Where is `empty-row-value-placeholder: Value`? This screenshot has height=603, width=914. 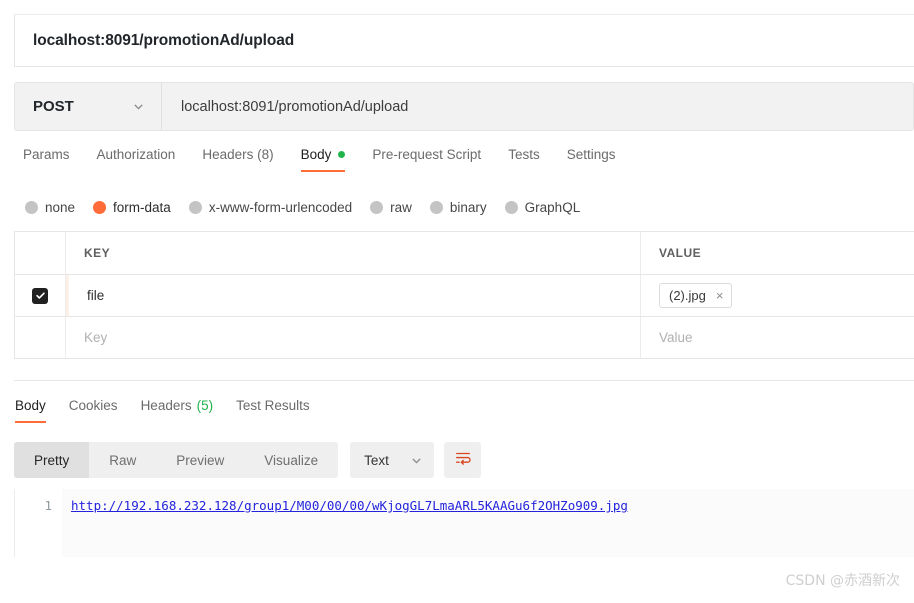
empty-row-value-placeholder: Value is located at coordinates (676, 337).